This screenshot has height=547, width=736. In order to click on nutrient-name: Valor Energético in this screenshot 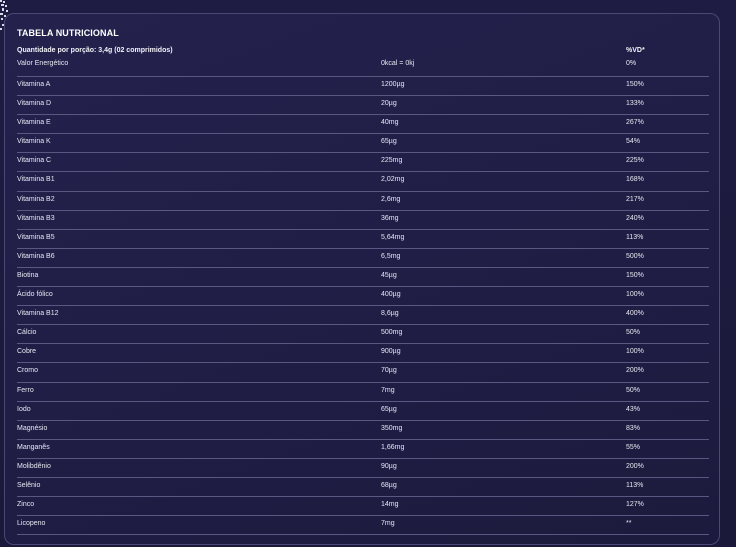, I will do `click(43, 63)`.